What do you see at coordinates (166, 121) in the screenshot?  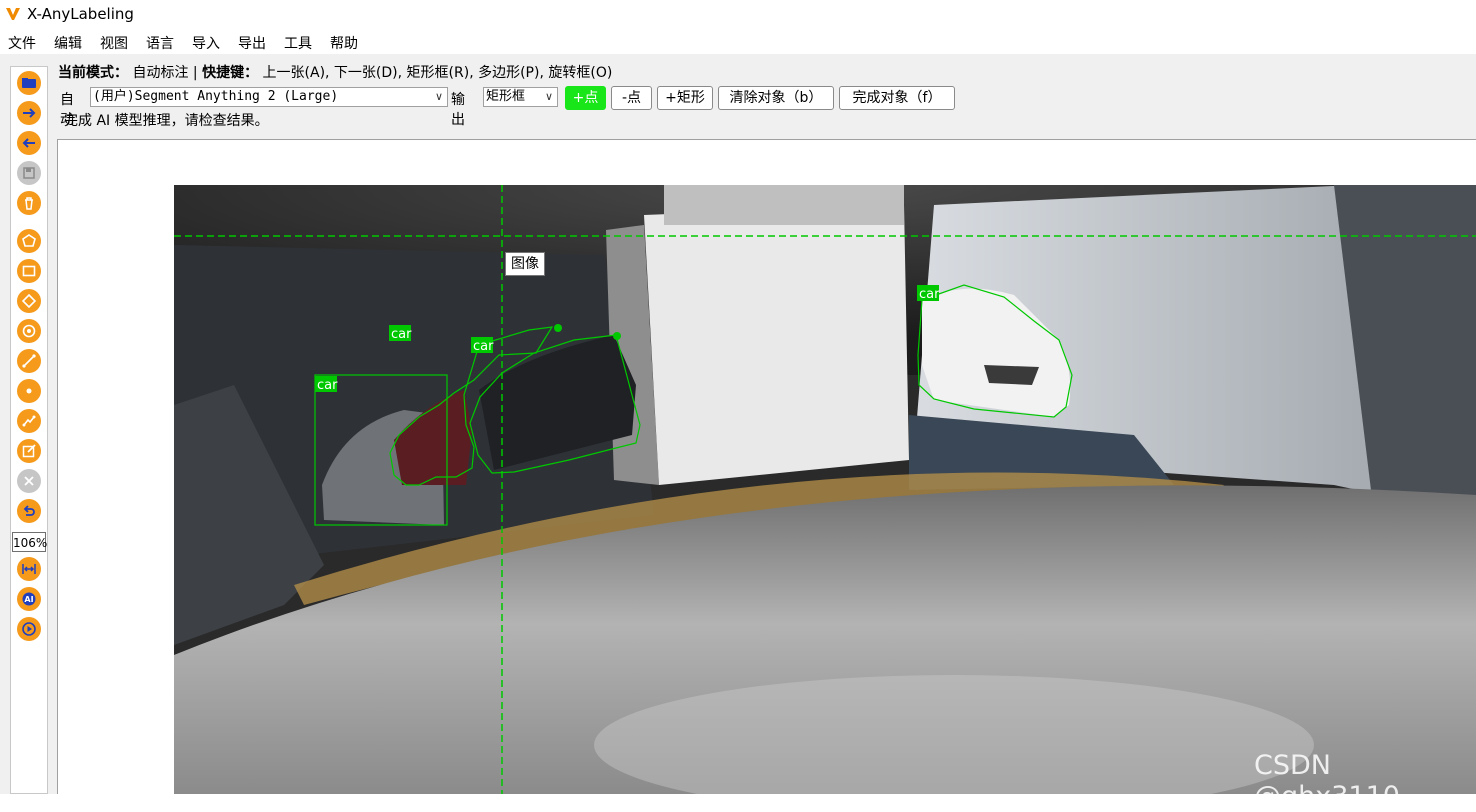 I see `status-message: 完成 AI 模型推理，请检查结果。` at bounding box center [166, 121].